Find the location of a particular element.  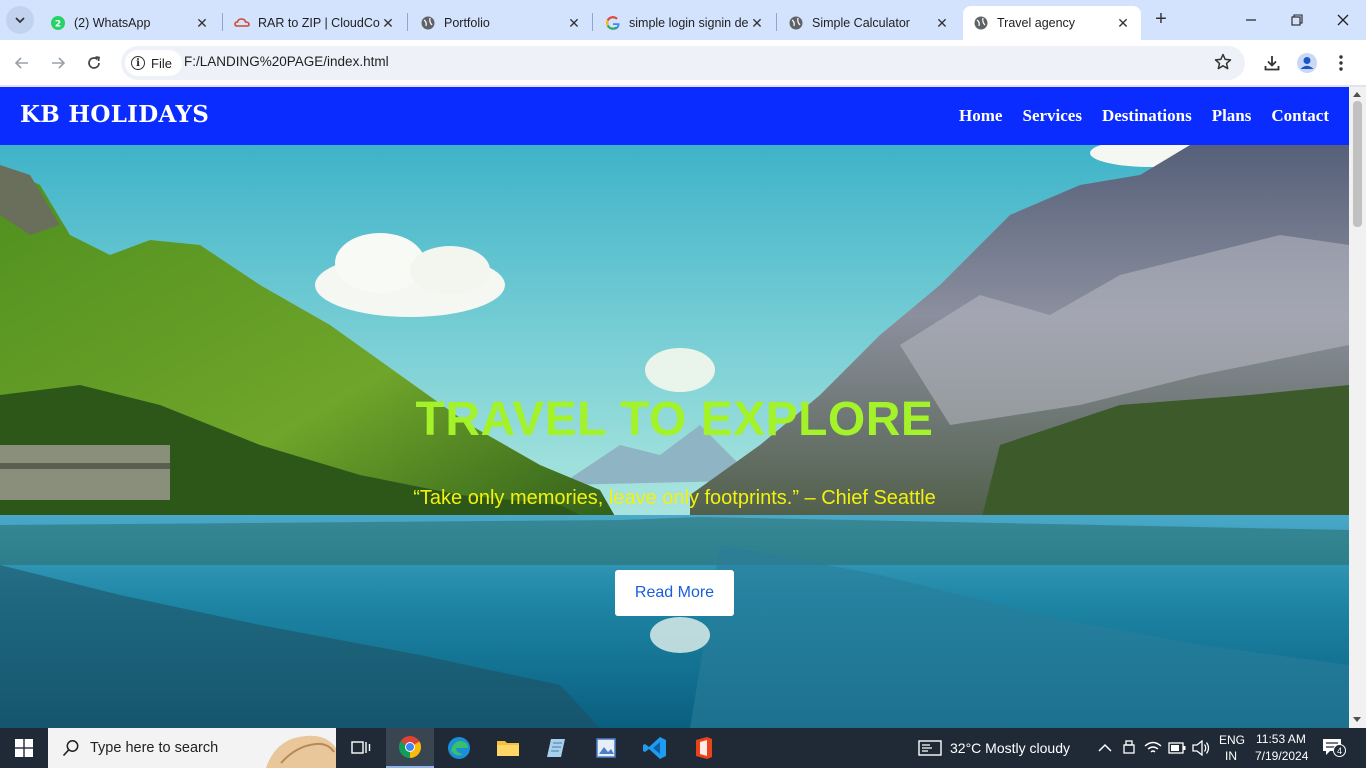

weather-text: 32°C Mostly cloudy is located at coordinates (1010, 748).